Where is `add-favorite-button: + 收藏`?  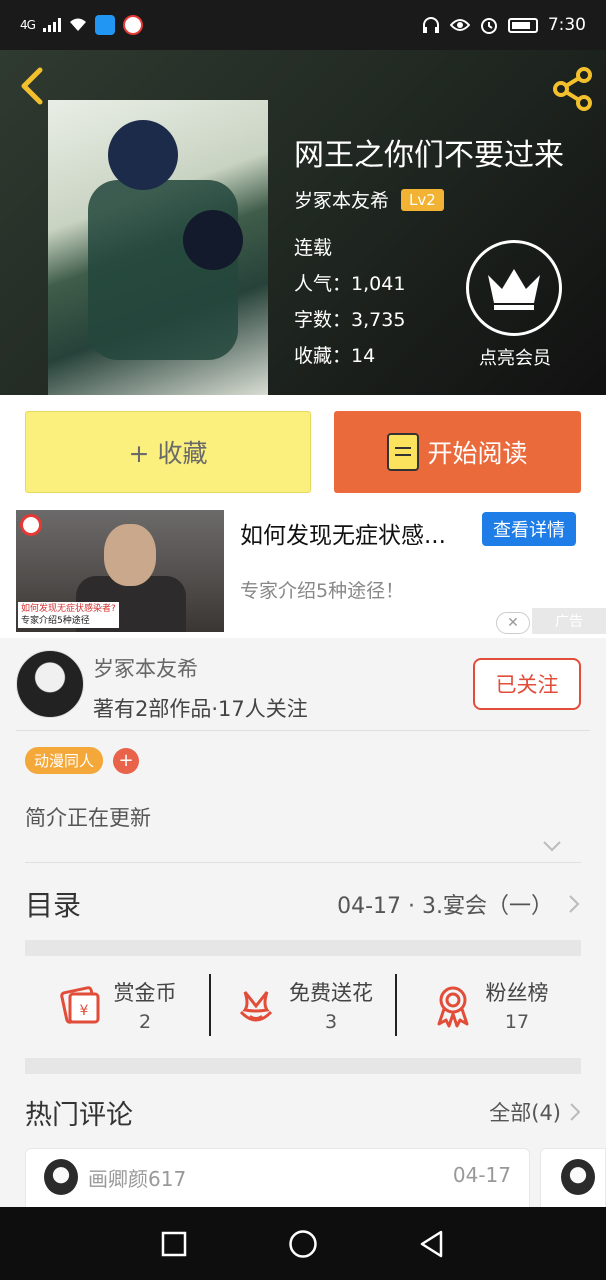 add-favorite-button: + 收藏 is located at coordinates (168, 452).